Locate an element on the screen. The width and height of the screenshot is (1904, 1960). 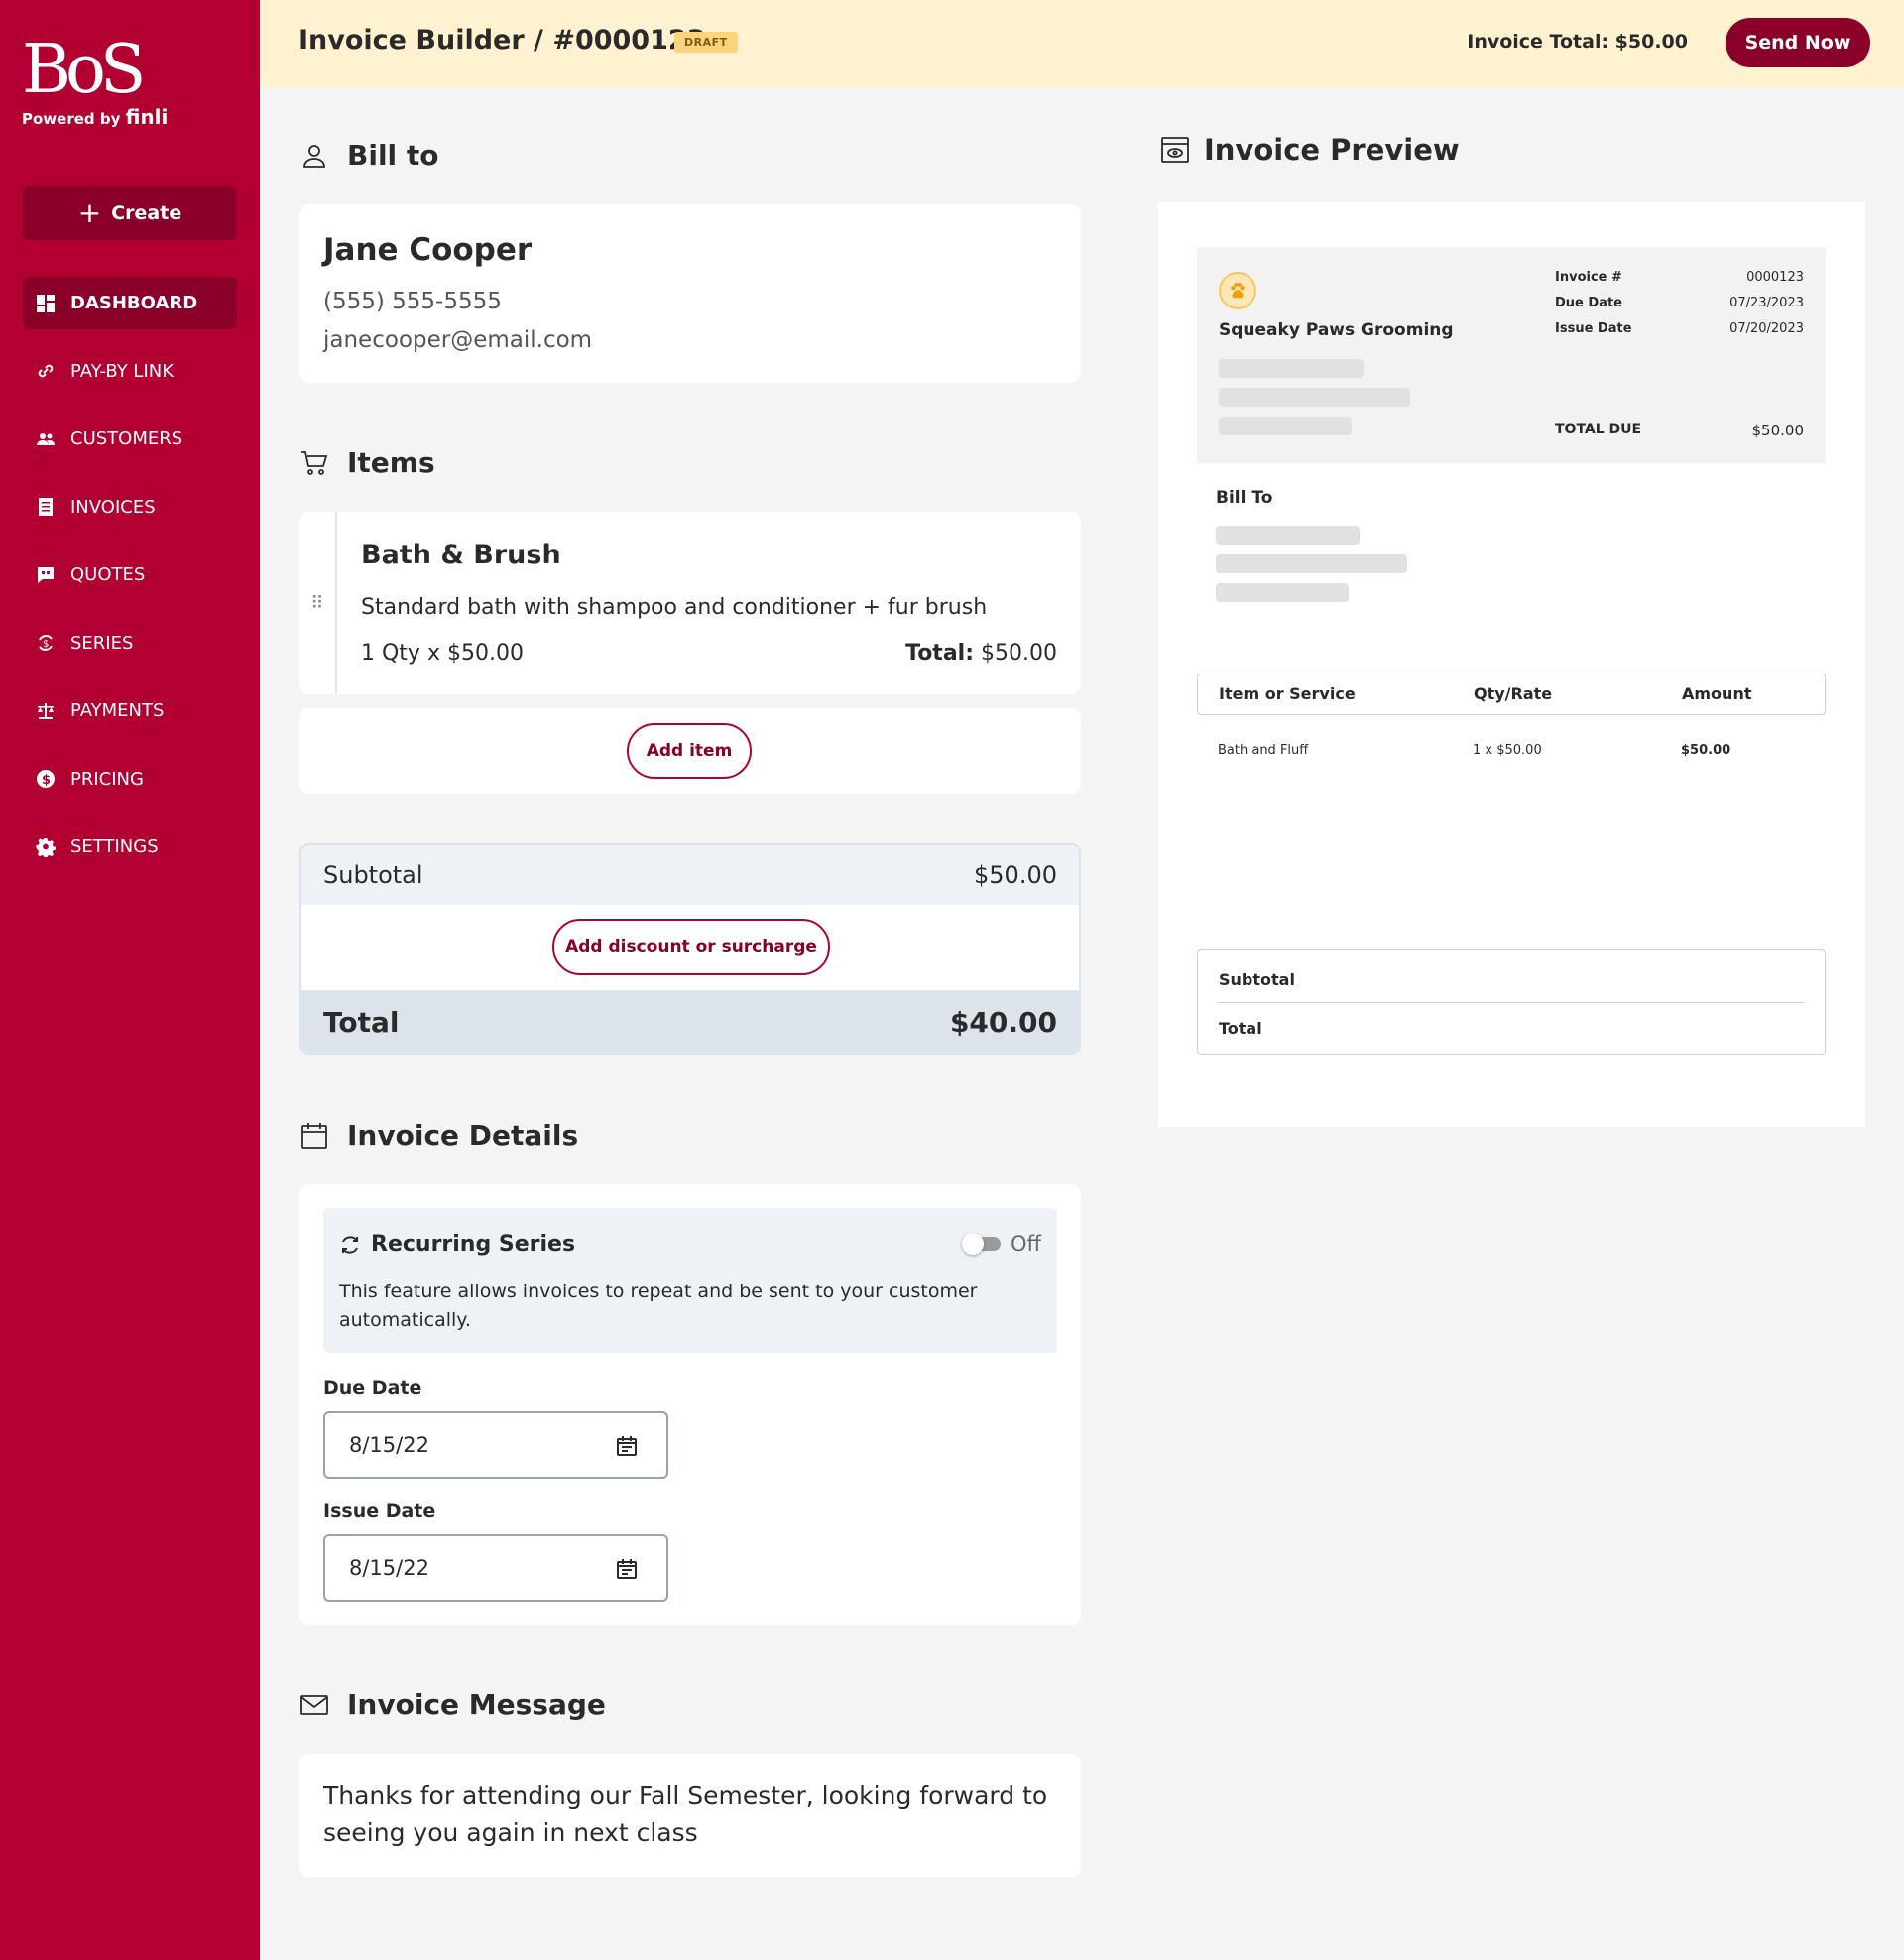
quote-icon is located at coordinates (46, 575).